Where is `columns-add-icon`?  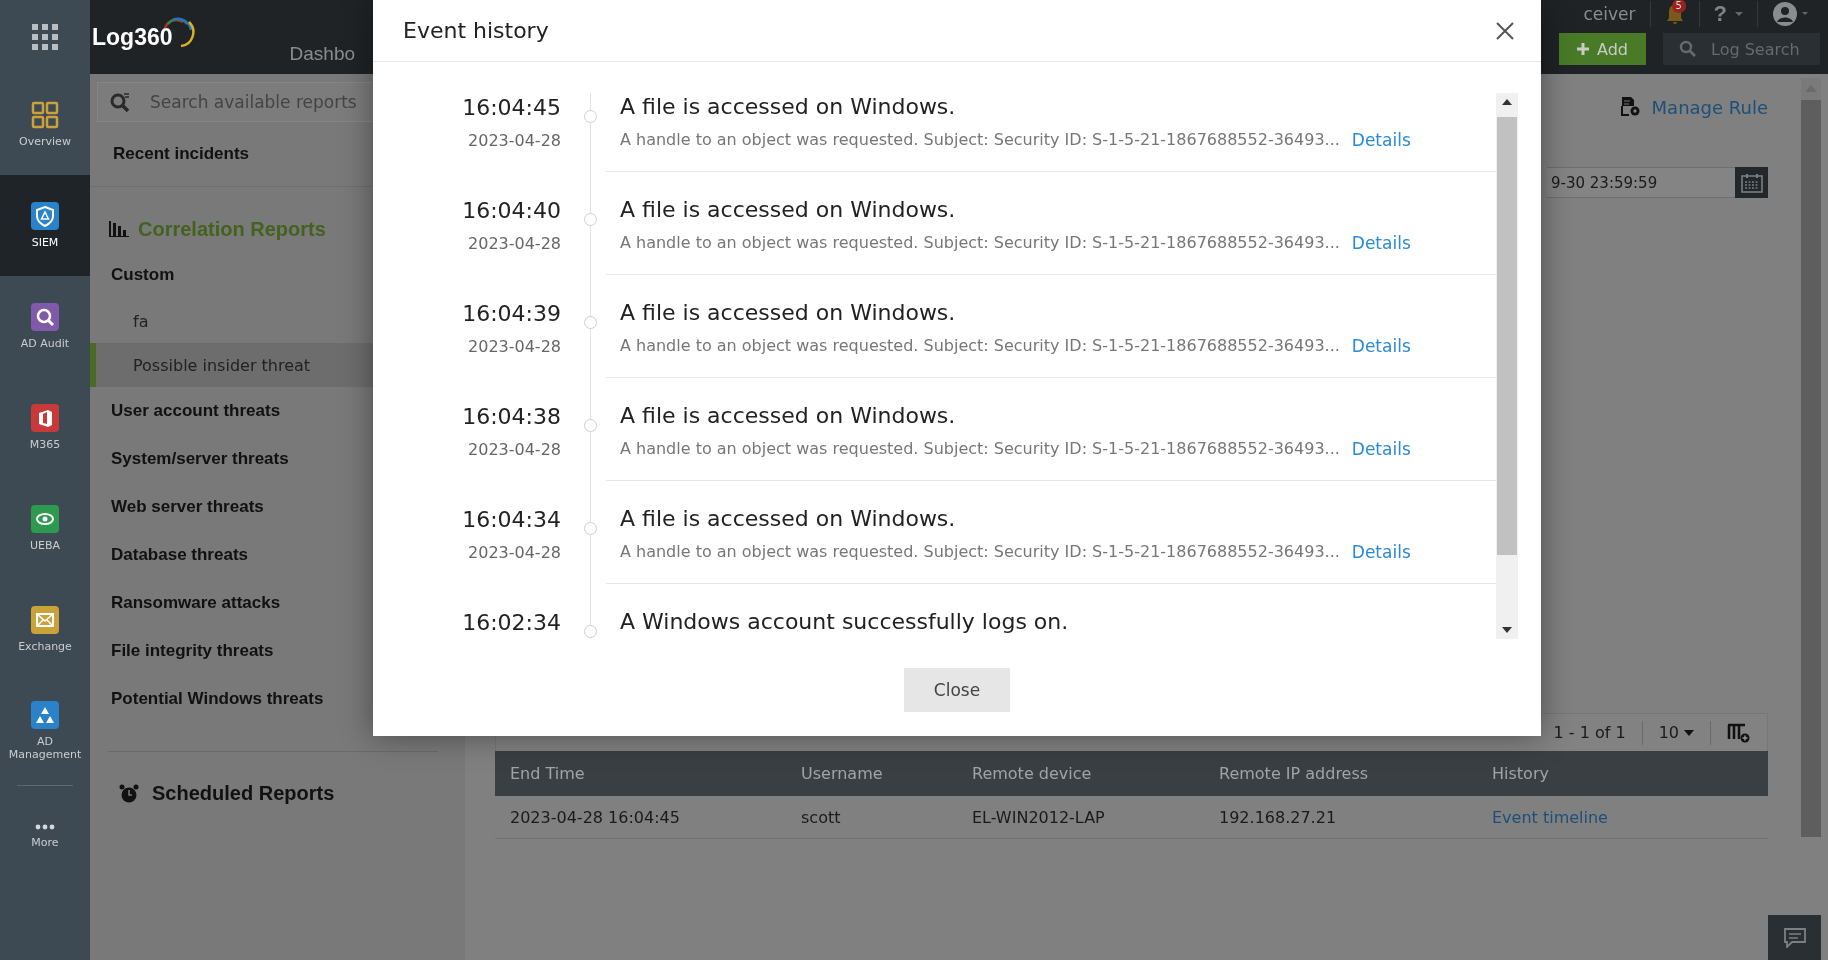 columns-add-icon is located at coordinates (1739, 732).